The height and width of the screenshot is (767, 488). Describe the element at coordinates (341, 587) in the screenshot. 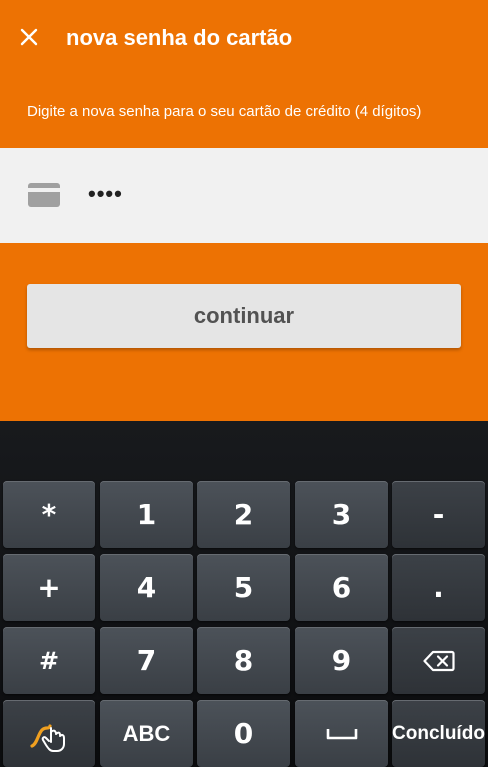

I see `key-6: 6` at that location.